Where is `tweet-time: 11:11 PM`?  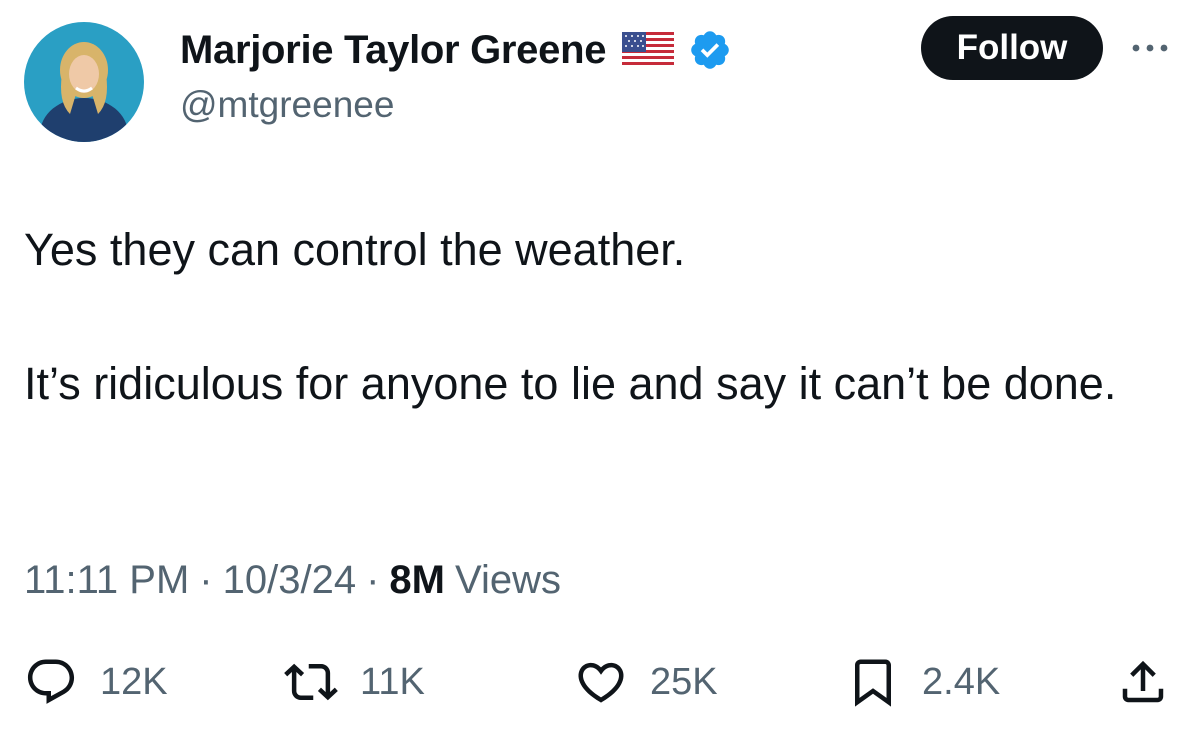
tweet-time: 11:11 PM is located at coordinates (106, 580).